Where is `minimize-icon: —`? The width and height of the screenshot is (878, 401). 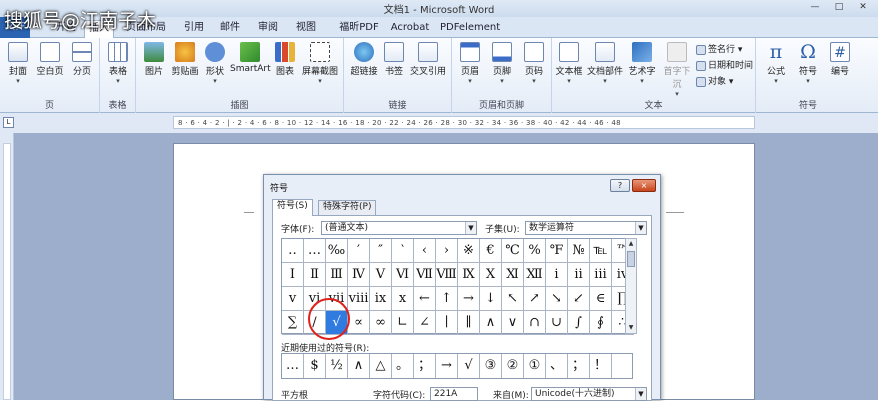
minimize-icon: — is located at coordinates (815, 7).